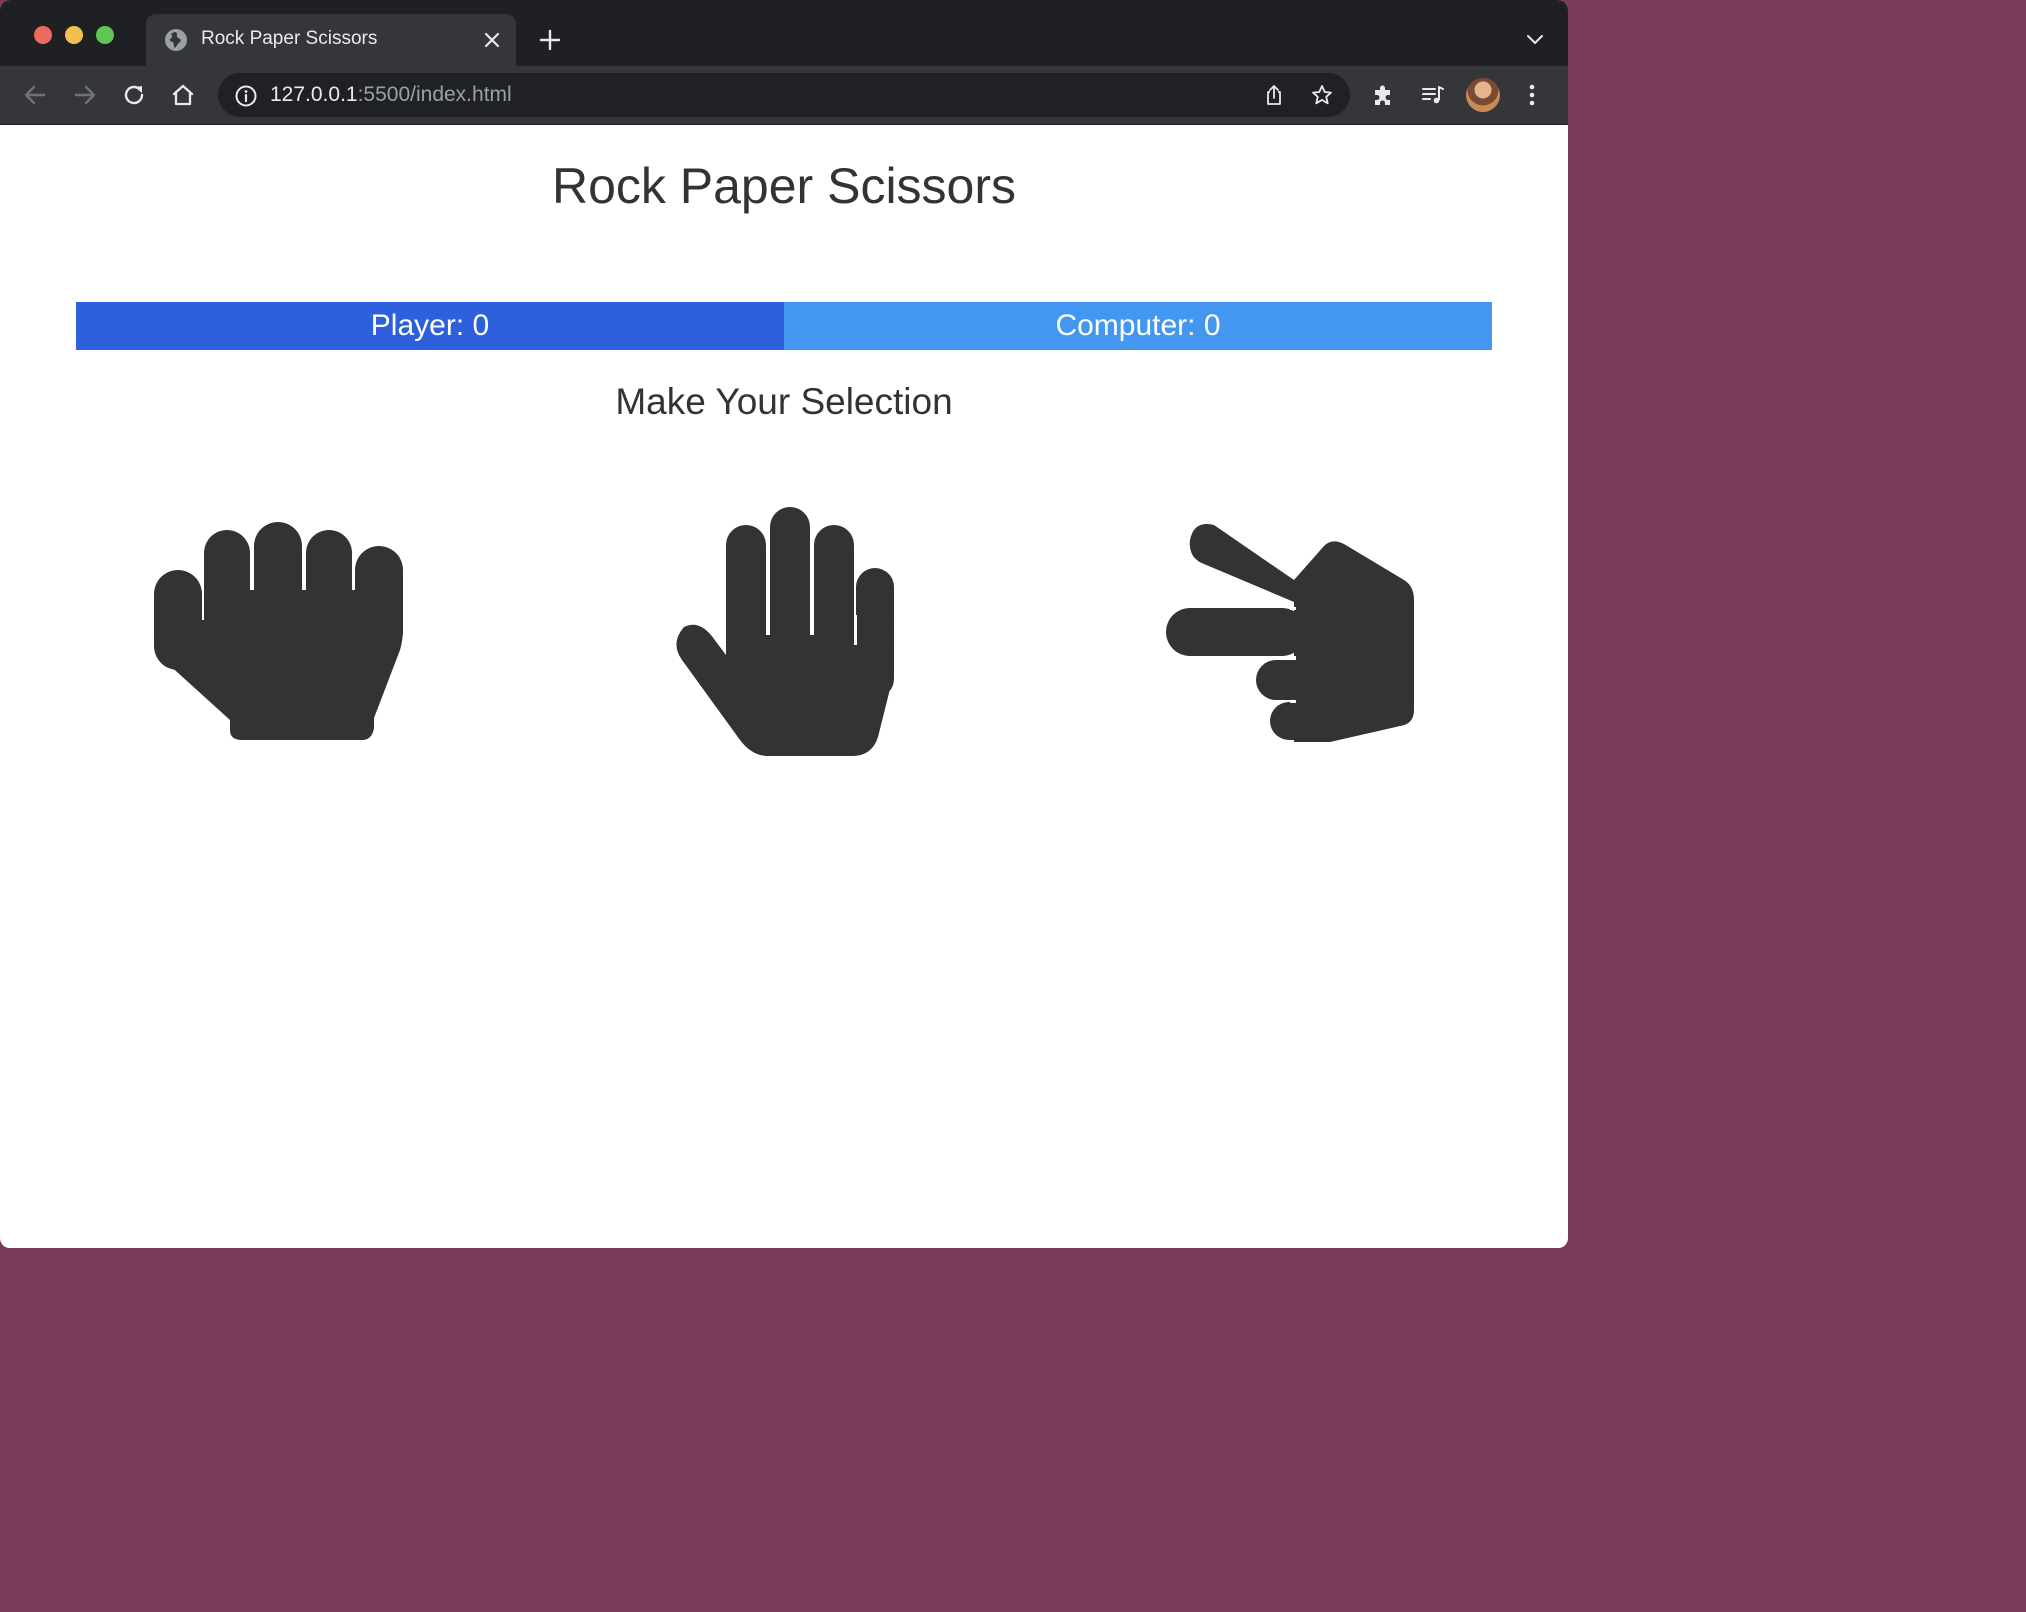 The width and height of the screenshot is (2026, 1612). I want to click on info-icon, so click(246, 96).